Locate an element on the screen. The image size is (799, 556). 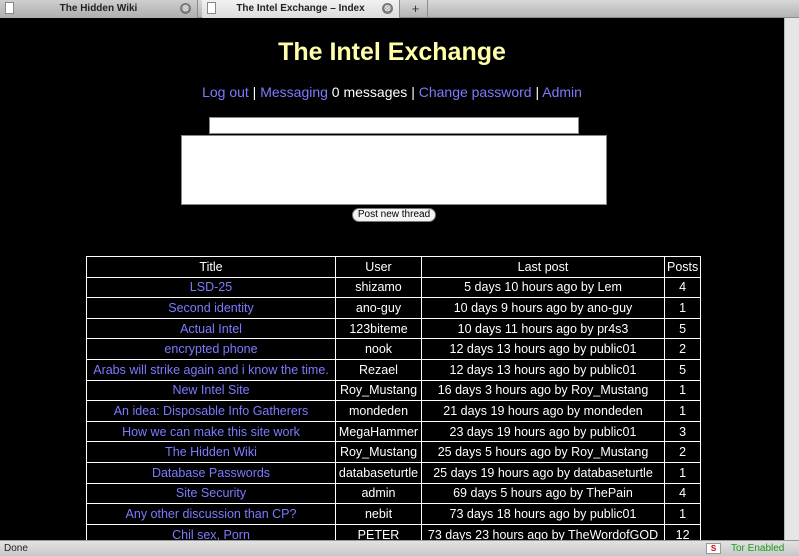
thread-last-post: 25 days 19 hours ago by databaseturtle is located at coordinates (543, 472).